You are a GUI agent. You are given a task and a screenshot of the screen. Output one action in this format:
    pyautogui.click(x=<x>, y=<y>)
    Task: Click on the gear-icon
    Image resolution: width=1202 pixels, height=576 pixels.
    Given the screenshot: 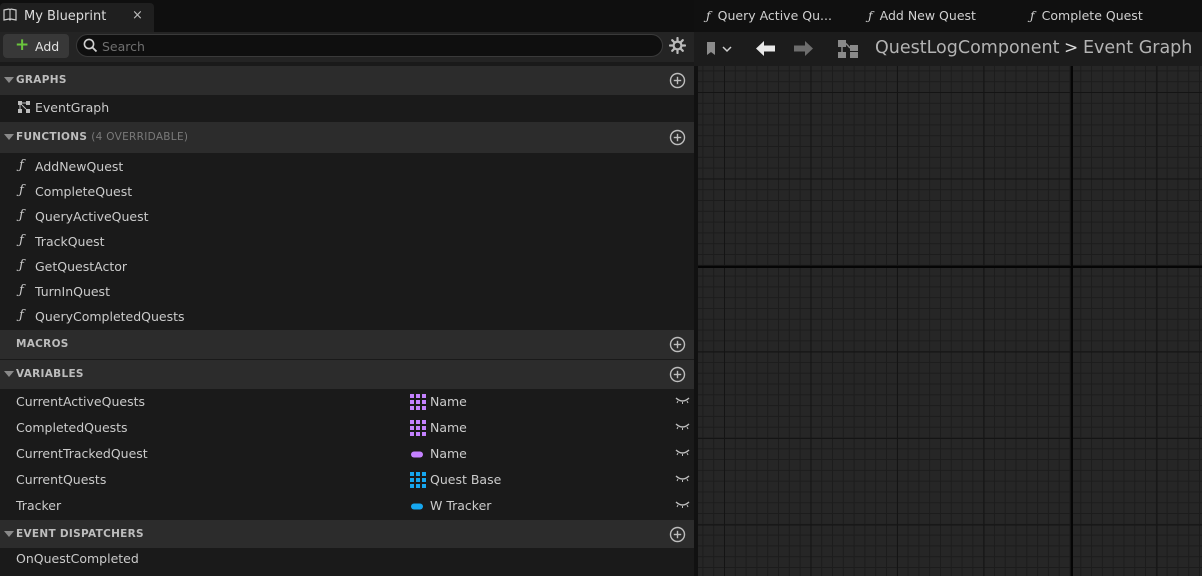 What is the action you would take?
    pyautogui.click(x=677, y=45)
    